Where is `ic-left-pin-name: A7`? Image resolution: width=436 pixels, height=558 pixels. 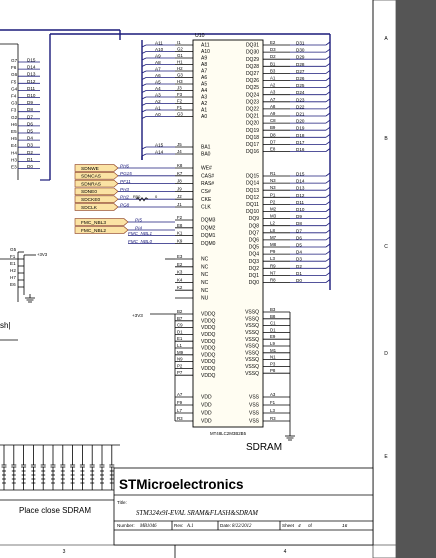 ic-left-pin-name: A7 is located at coordinates (204, 72).